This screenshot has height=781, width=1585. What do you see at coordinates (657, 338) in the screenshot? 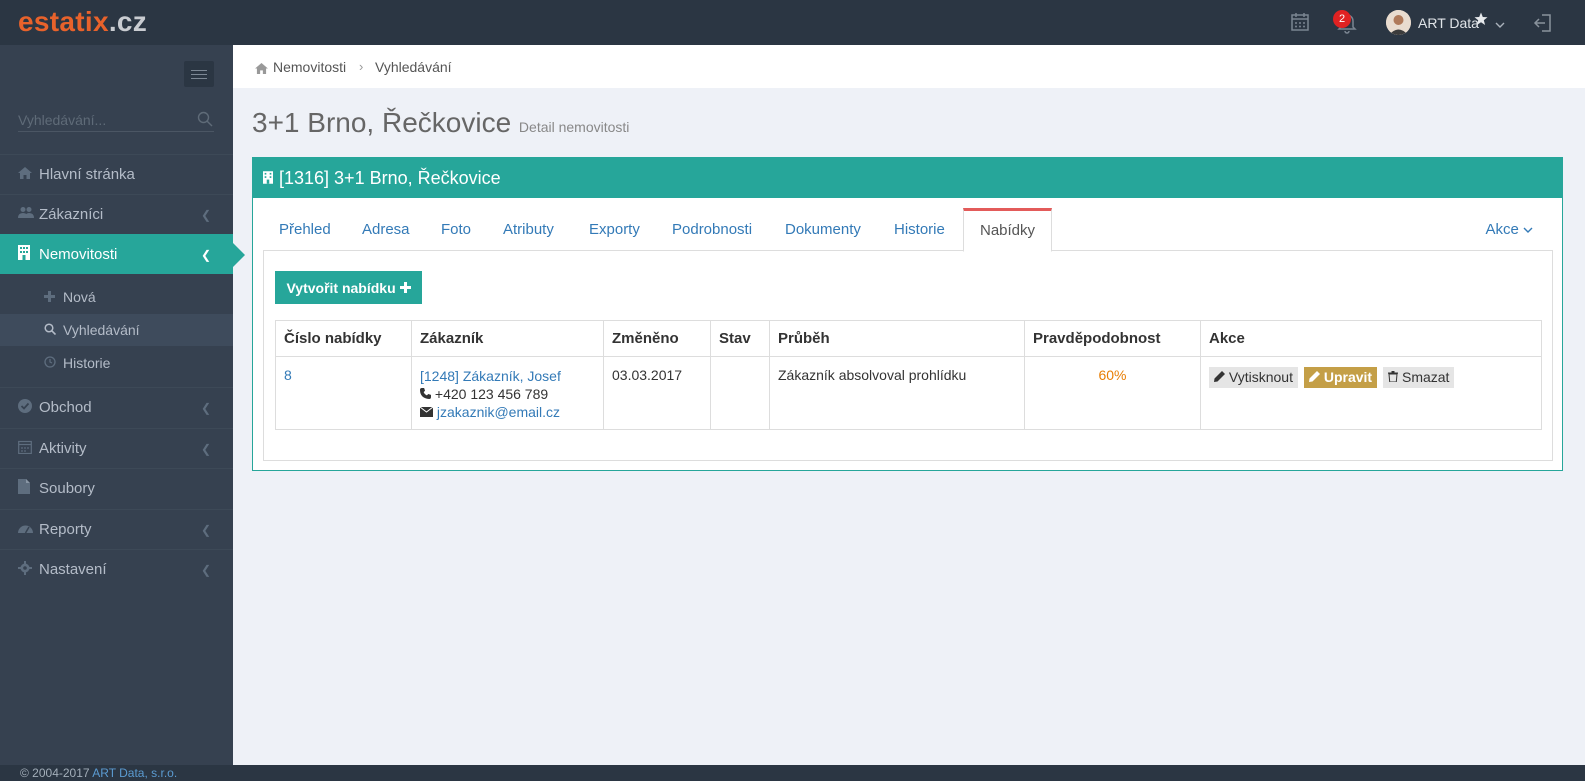
I see `column-header: Změněno` at bounding box center [657, 338].